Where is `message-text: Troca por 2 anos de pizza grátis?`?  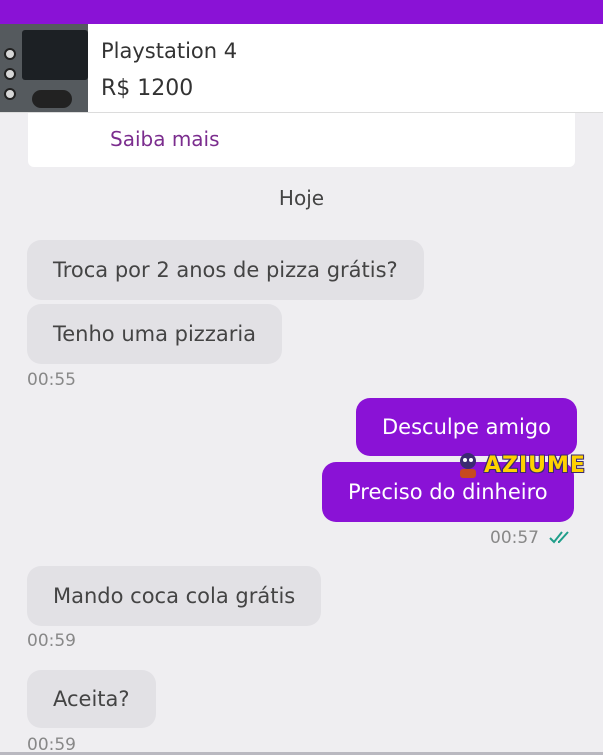
message-text: Troca por 2 anos de pizza grátis? is located at coordinates (225, 270).